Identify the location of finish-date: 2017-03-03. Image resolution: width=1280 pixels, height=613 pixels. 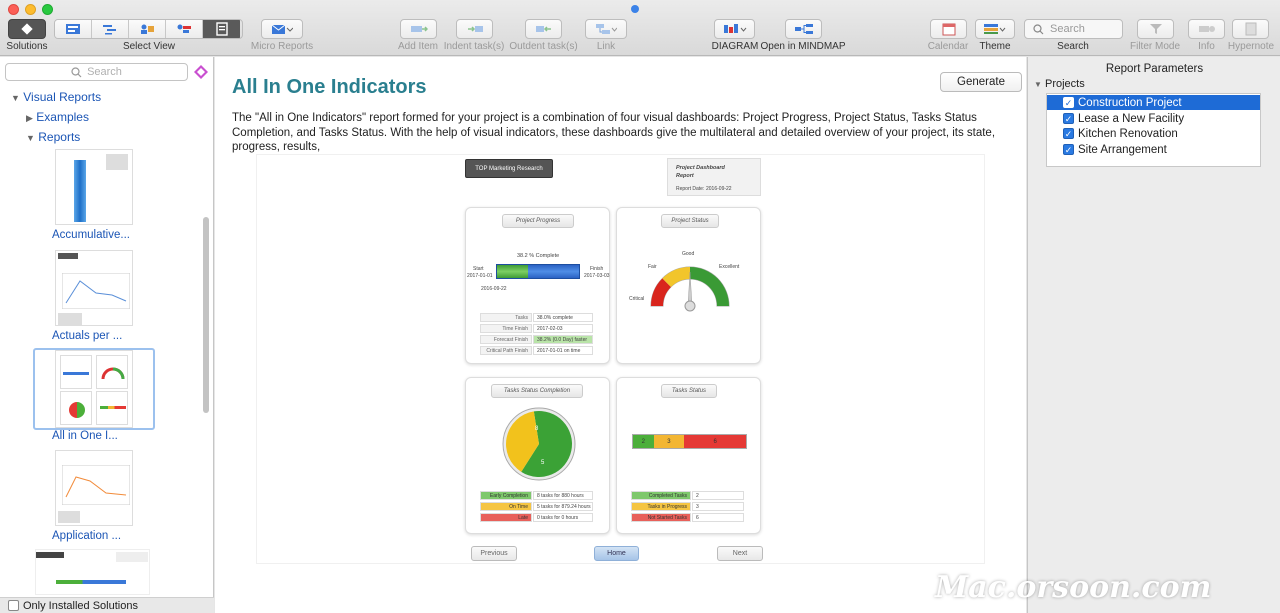
(597, 276).